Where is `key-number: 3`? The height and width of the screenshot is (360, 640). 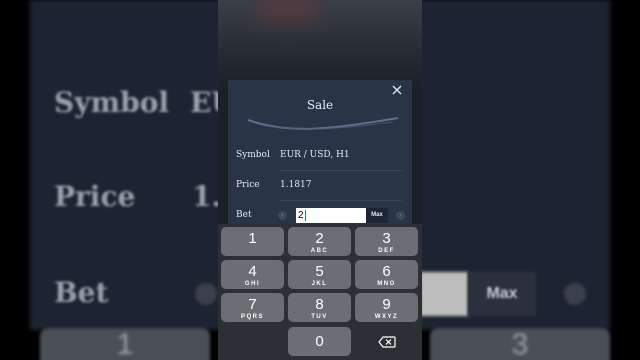 key-number: 3 is located at coordinates (386, 238).